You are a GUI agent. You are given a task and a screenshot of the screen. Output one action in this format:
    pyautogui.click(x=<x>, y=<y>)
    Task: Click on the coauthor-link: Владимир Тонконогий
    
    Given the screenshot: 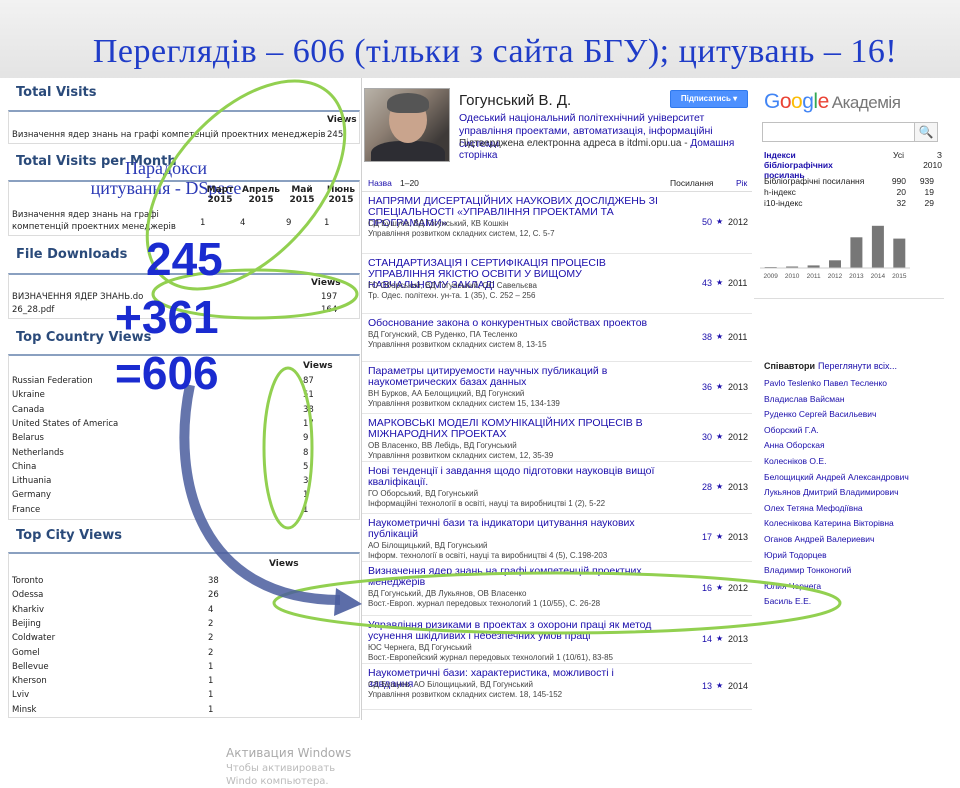 What is the action you would take?
    pyautogui.click(x=807, y=570)
    